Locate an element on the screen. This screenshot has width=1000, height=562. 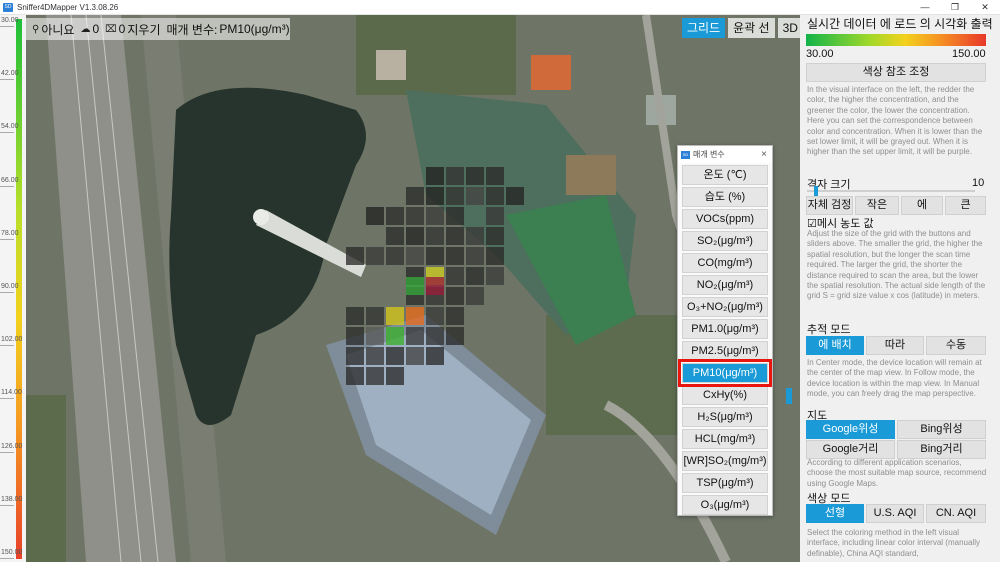
legend-tick-label: 126.00 is located at coordinates (12, 446).